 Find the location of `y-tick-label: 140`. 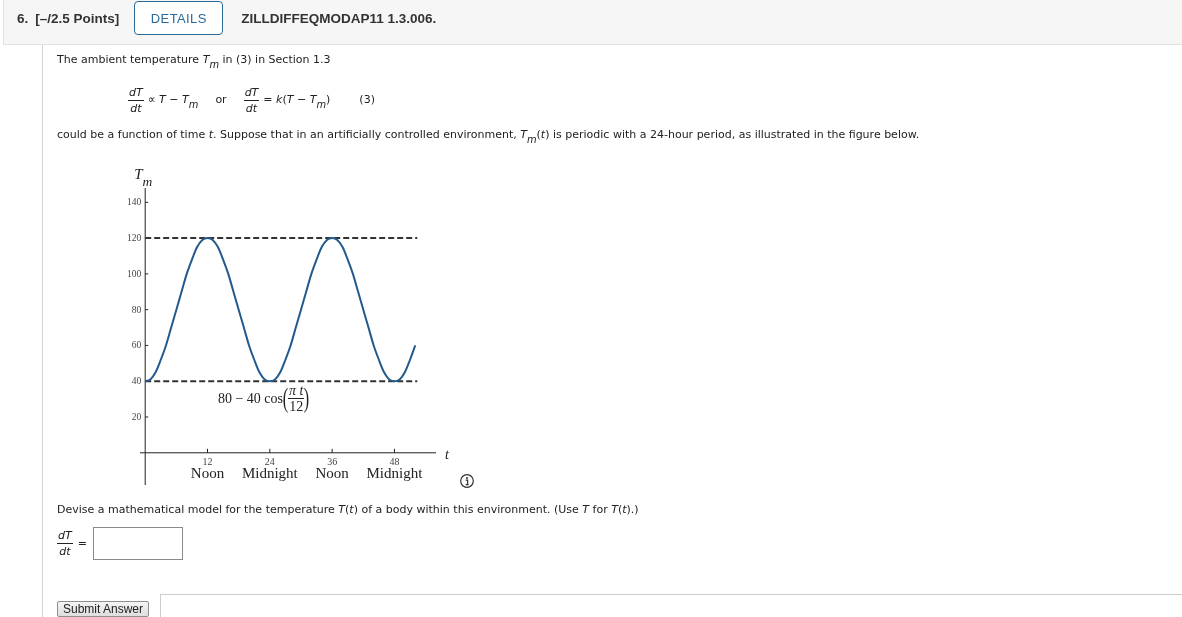

y-tick-label: 140 is located at coordinates (134, 202).